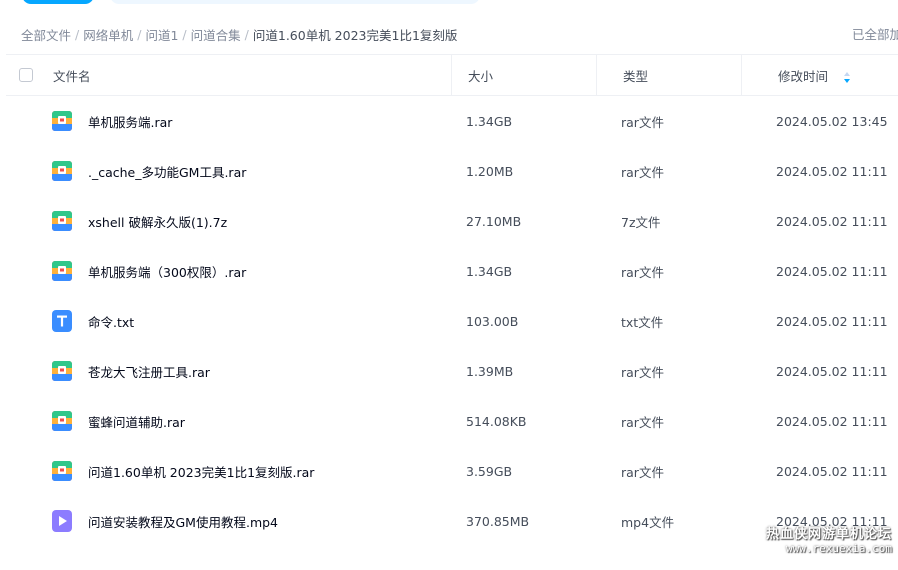 This screenshot has height=570, width=898. What do you see at coordinates (355, 35) in the screenshot?
I see `breadcrumb-current-folder: 问道1.60单机 2023完美1比1复刻版` at bounding box center [355, 35].